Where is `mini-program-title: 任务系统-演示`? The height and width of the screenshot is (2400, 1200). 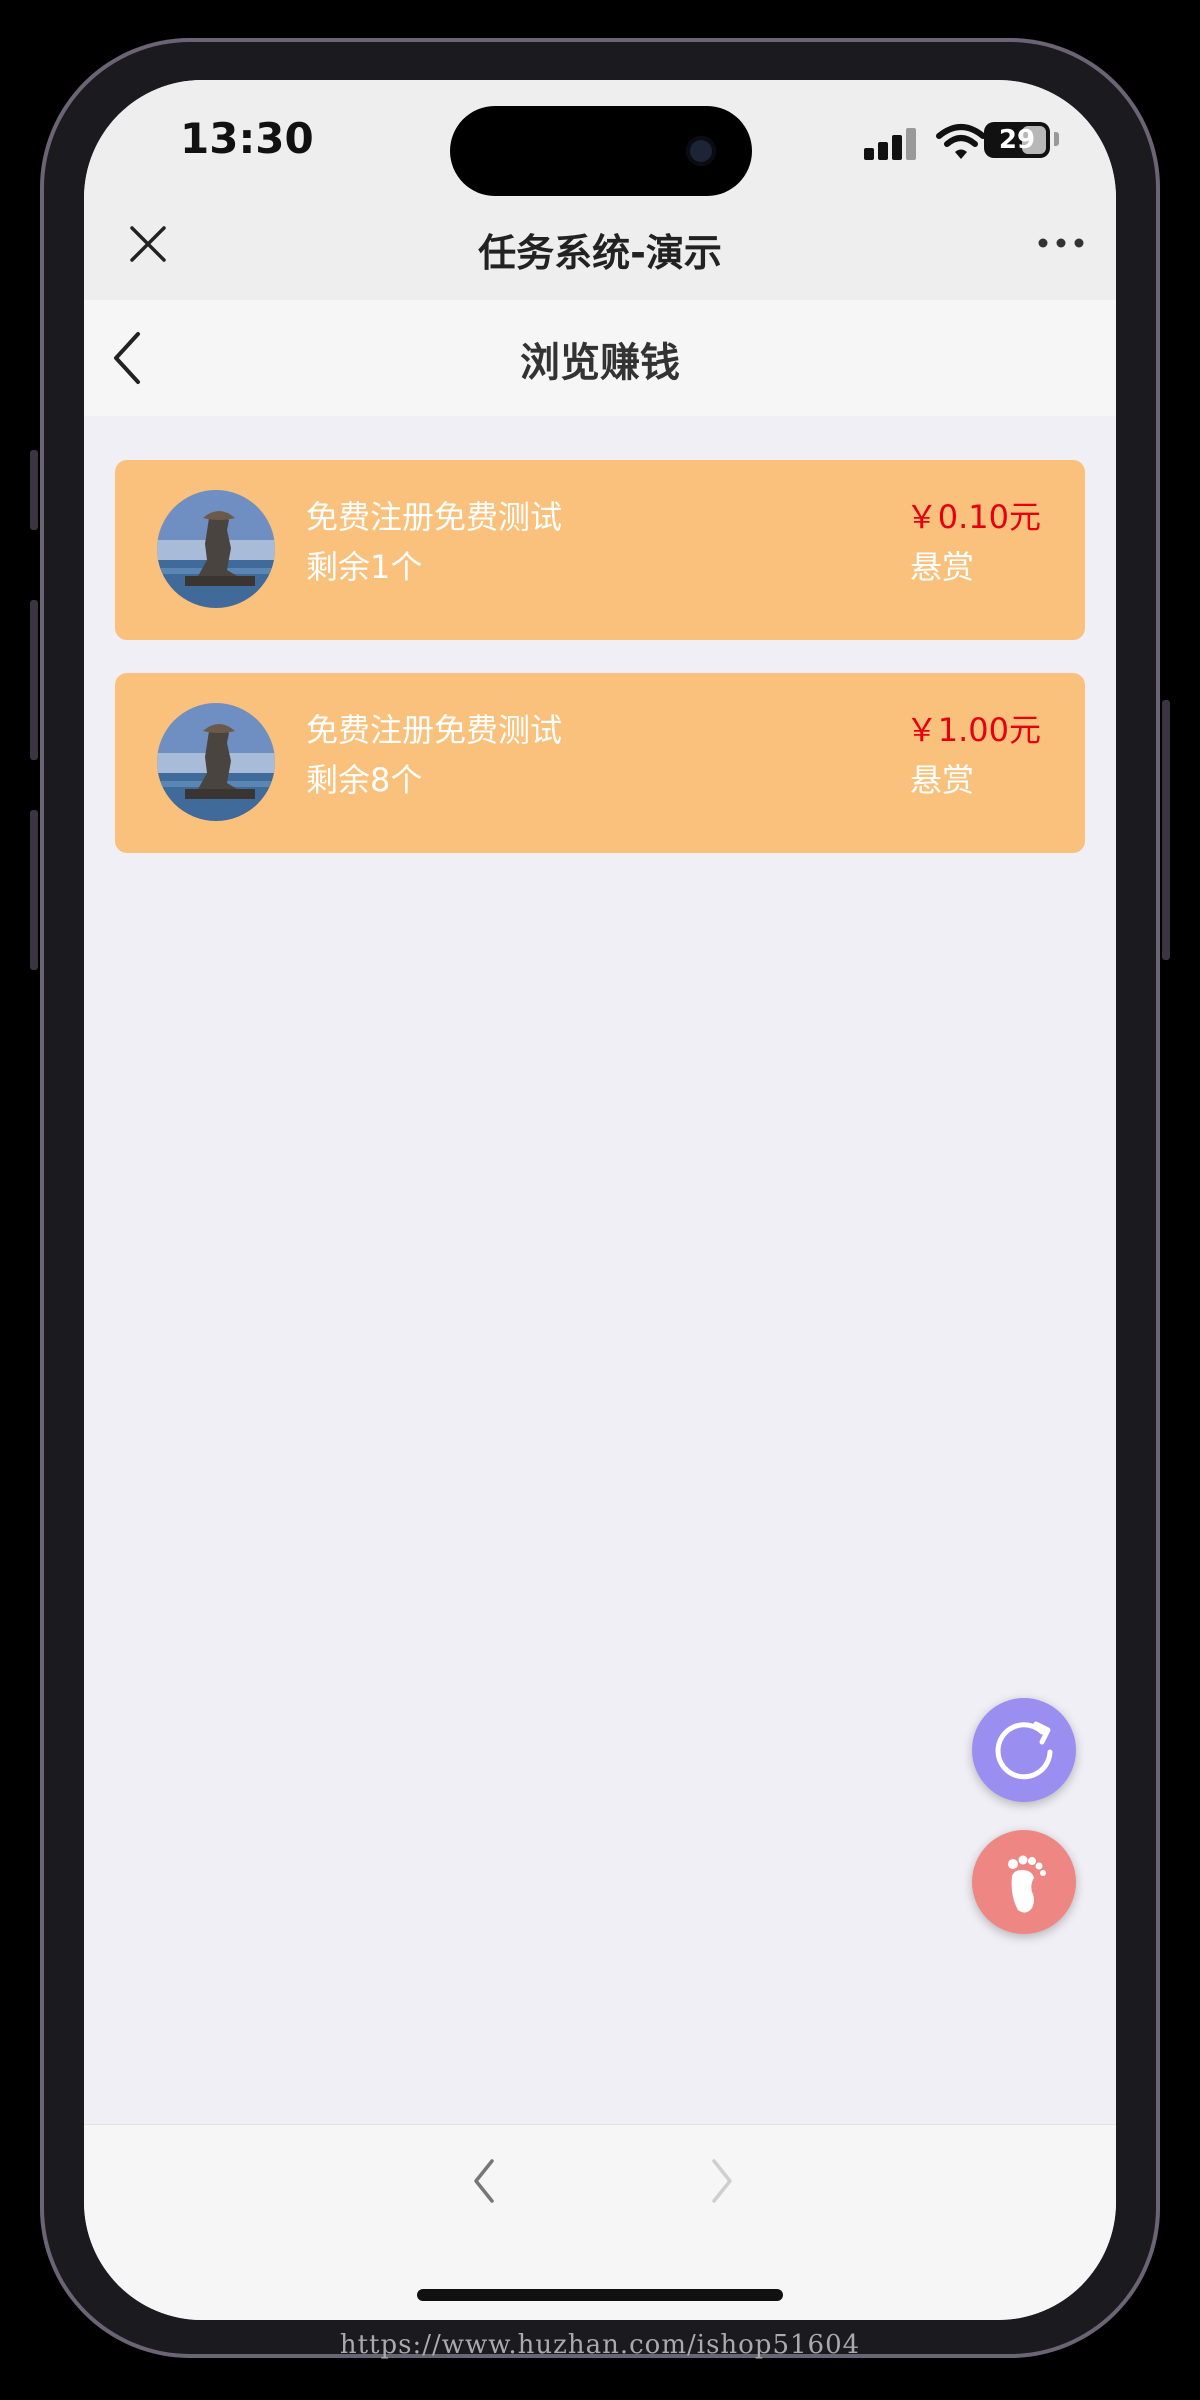
mini-program-title: 任务系统-演示 is located at coordinates (600, 253).